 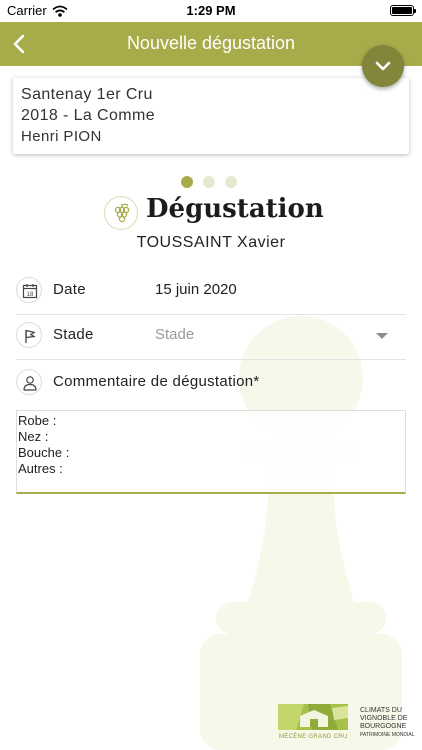 I want to click on person-icon, so click(x=30, y=383).